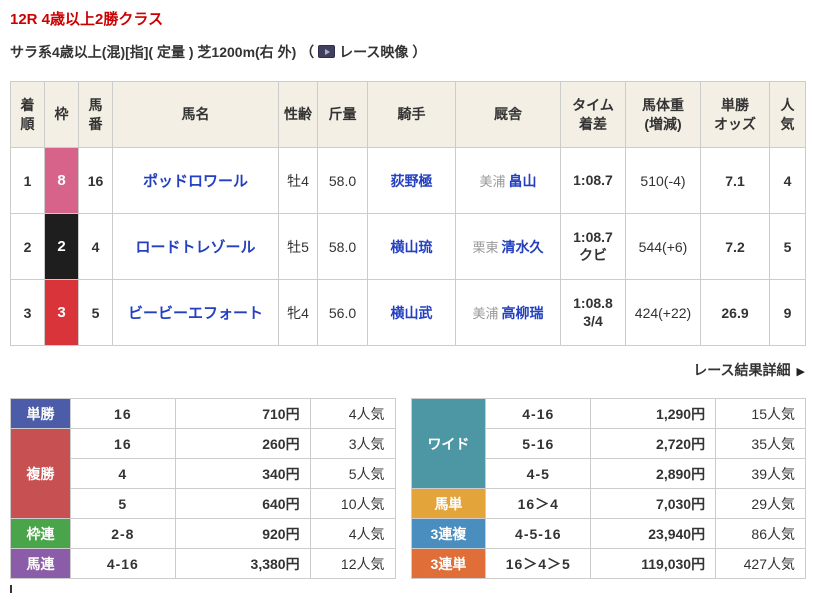 This screenshot has height=593, width=816. I want to click on race-result-details-link: レース結果詳細 ▶, so click(749, 370).